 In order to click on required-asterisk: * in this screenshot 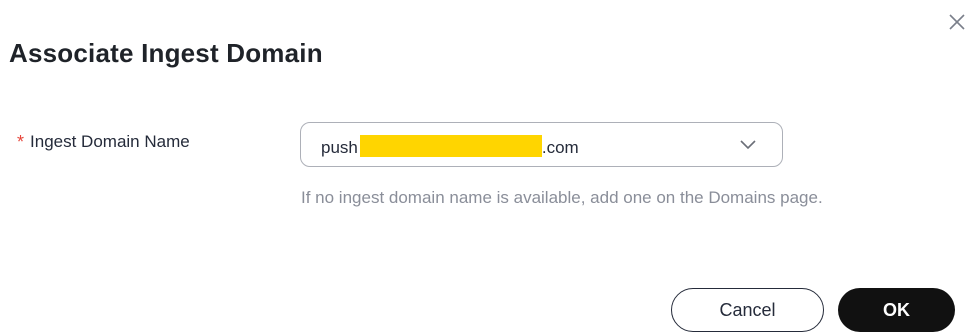, I will do `click(21, 142)`.